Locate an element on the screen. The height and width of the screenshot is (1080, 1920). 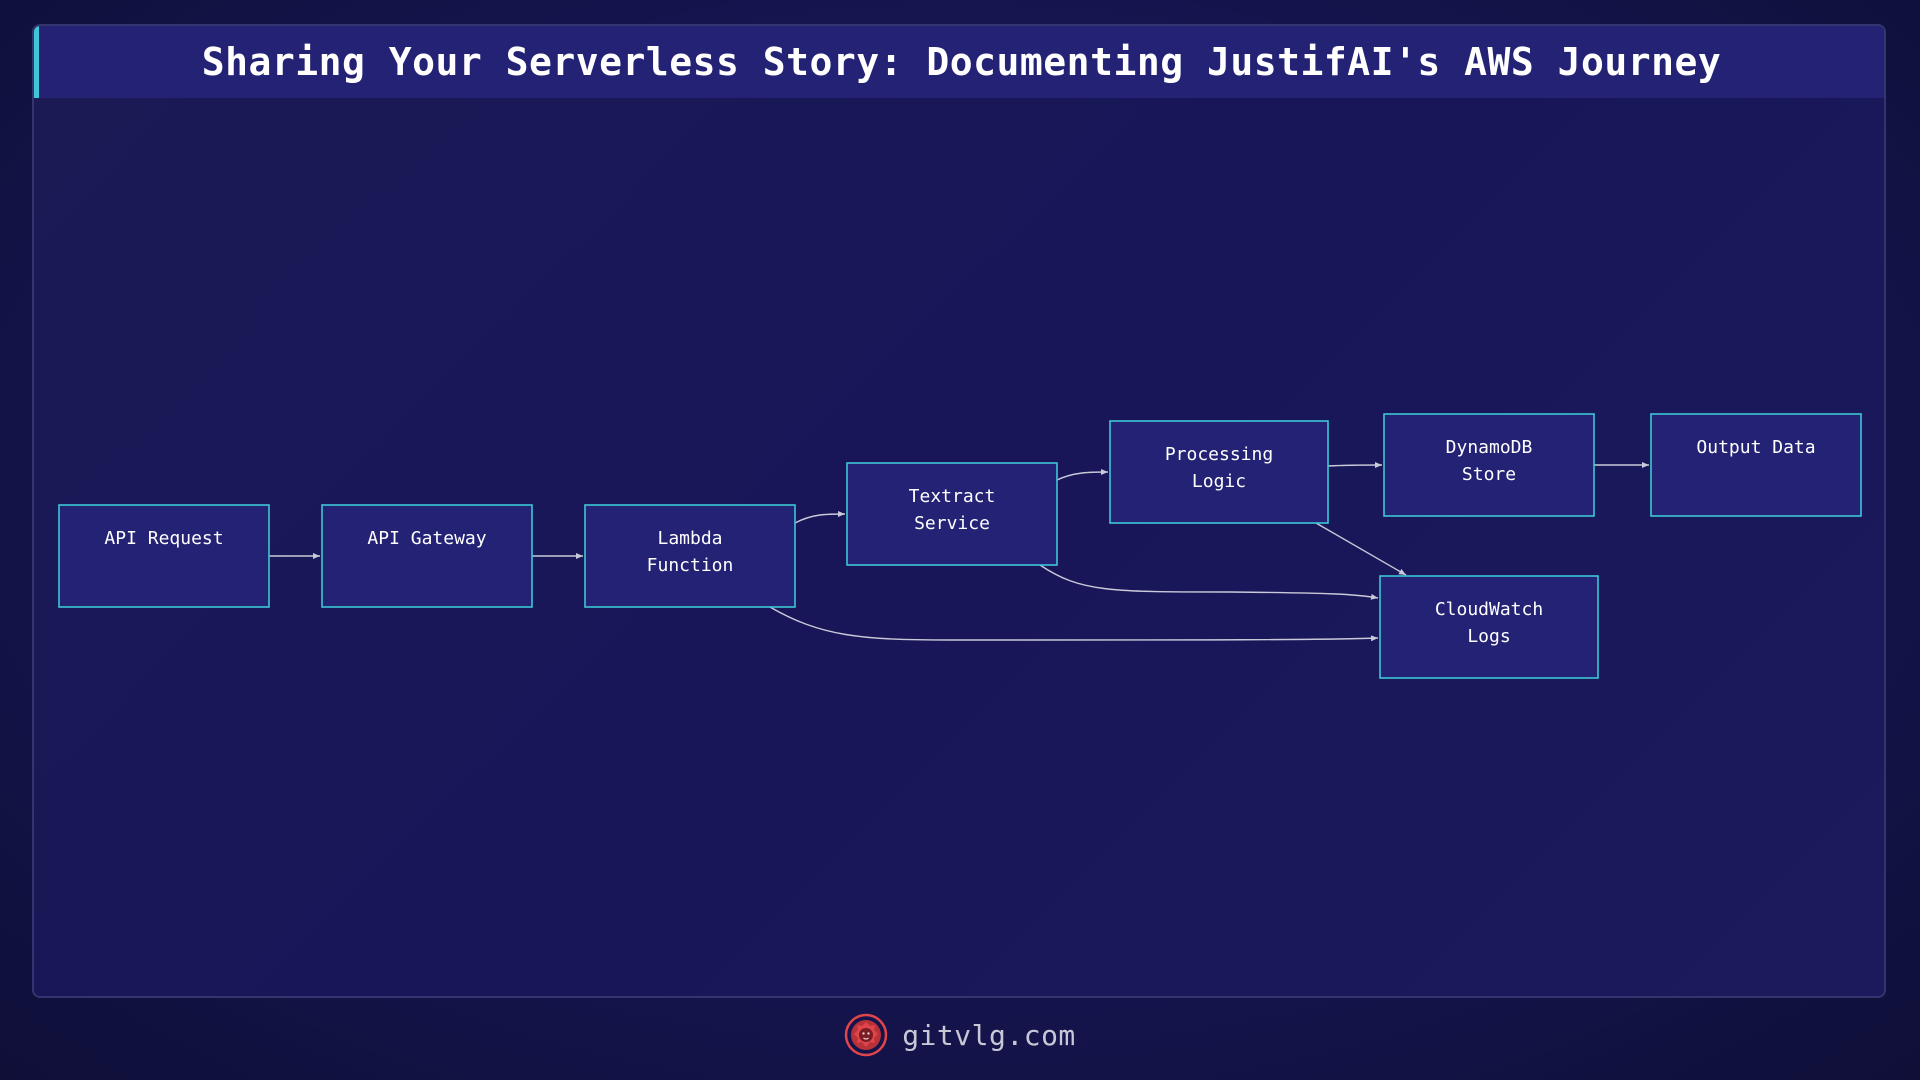
footer: gitvlg.com is located at coordinates (960, 1035).